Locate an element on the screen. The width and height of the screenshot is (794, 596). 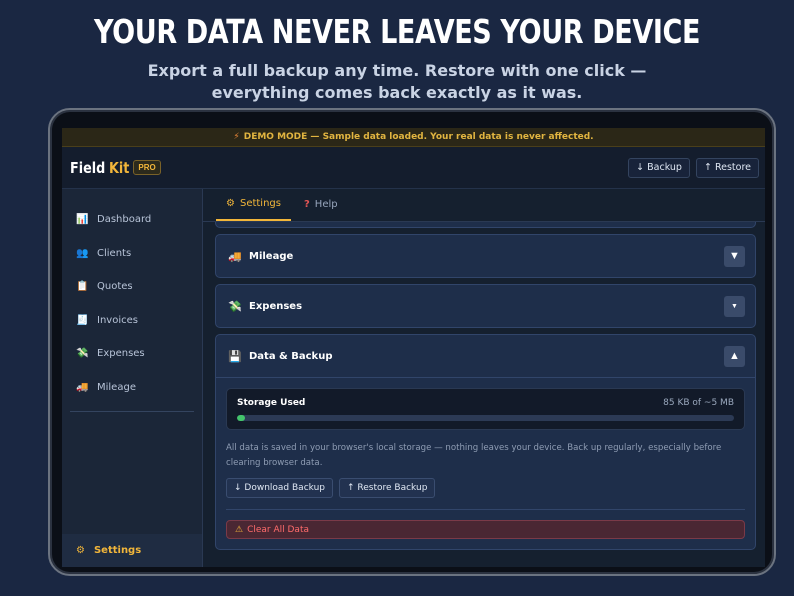
people-icon: 👥 is located at coordinates (82, 253).